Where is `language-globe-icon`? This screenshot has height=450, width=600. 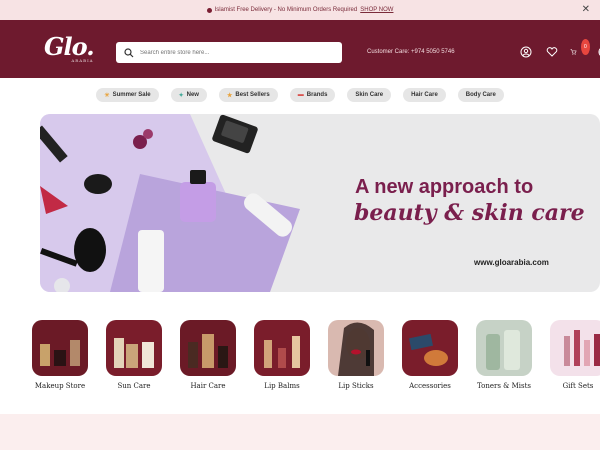 language-globe-icon is located at coordinates (598, 52).